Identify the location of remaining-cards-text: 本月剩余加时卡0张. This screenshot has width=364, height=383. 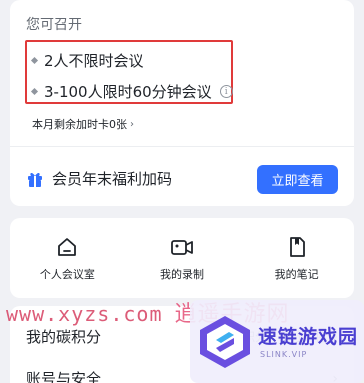
(79, 124).